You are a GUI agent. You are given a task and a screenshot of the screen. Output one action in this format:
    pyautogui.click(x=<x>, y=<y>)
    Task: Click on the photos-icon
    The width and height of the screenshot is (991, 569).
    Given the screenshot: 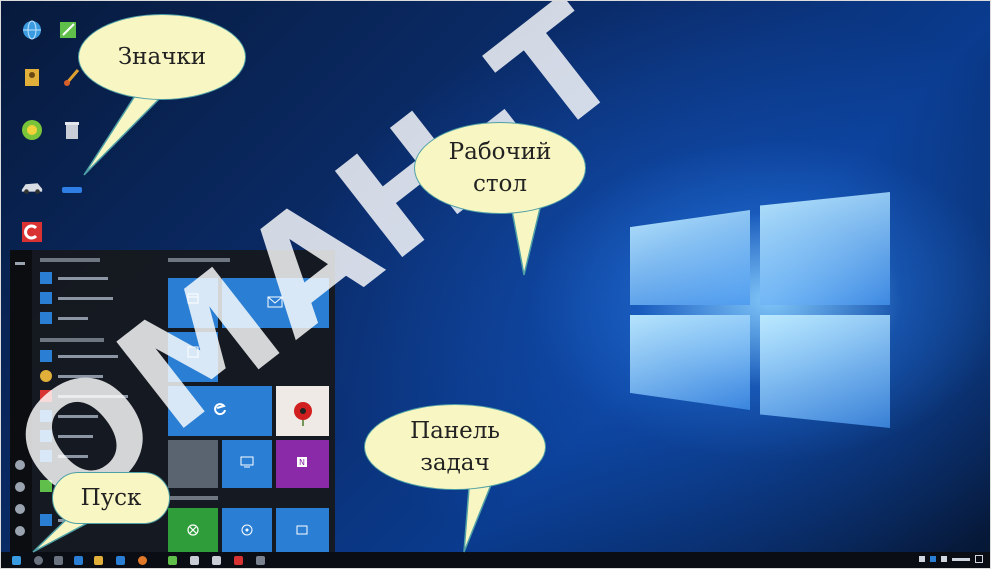 What is the action you would take?
    pyautogui.click(x=193, y=352)
    